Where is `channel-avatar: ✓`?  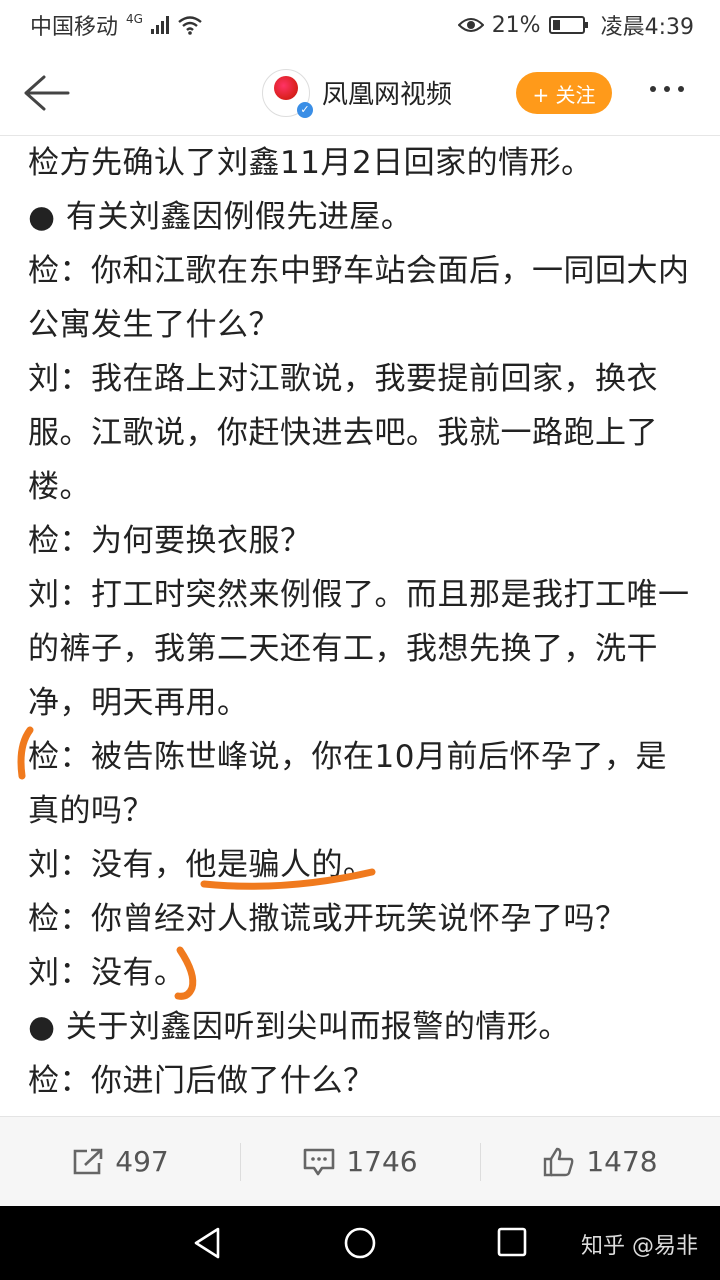 channel-avatar: ✓ is located at coordinates (287, 93).